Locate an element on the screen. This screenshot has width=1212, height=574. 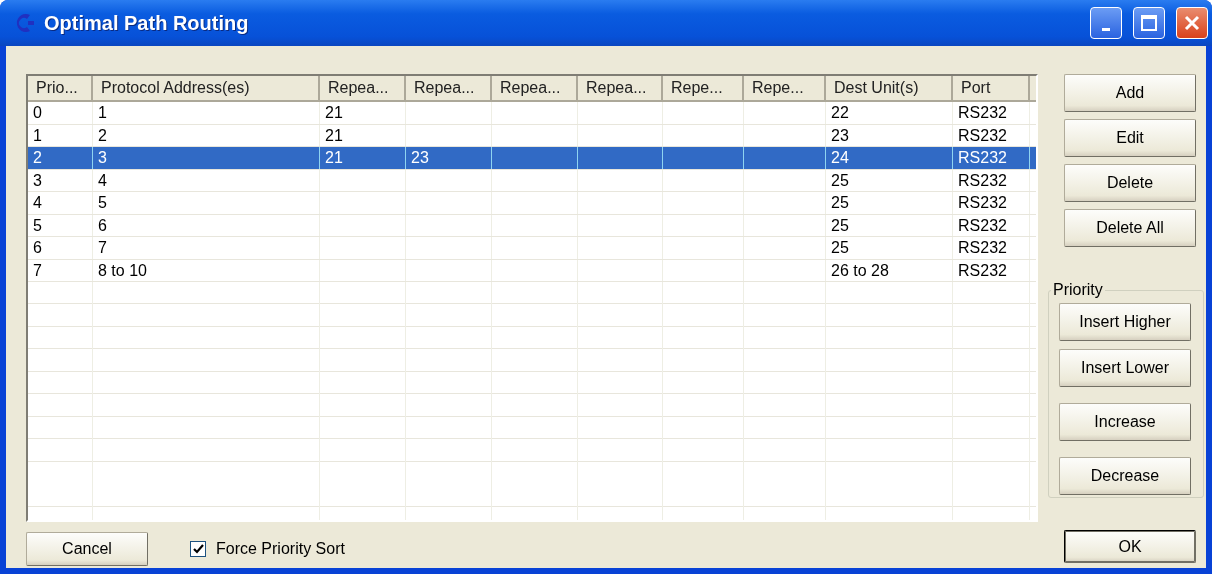
action-button: Delete is located at coordinates (1130, 183).